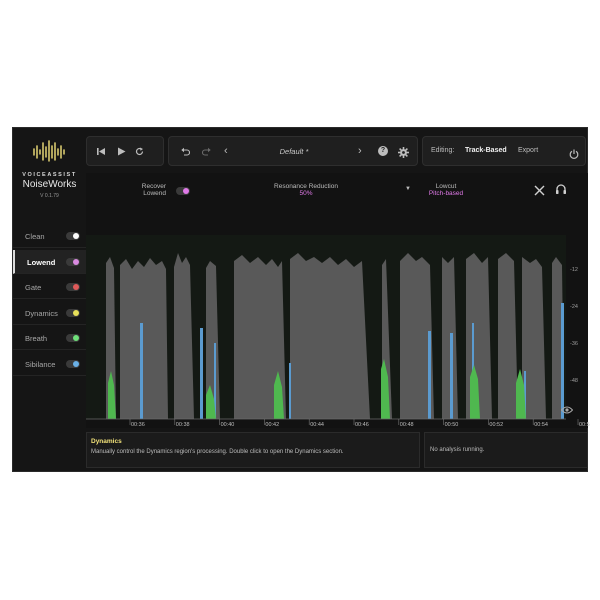 The height and width of the screenshot is (600, 600). What do you see at coordinates (306, 186) in the screenshot?
I see `resonance-label: Resonance Reduction` at bounding box center [306, 186].